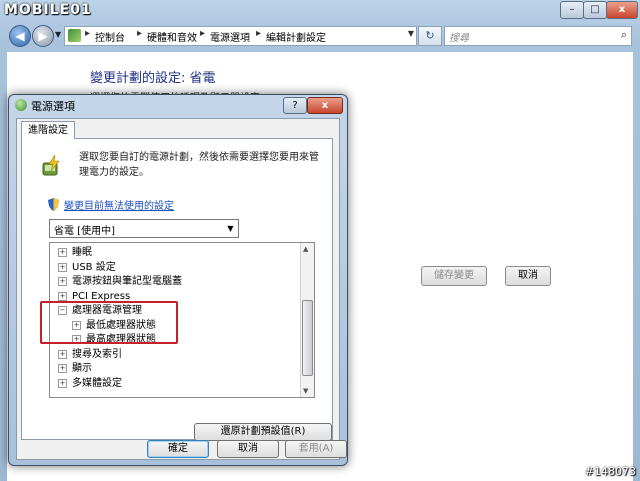  Describe the element at coordinates (101, 296) in the screenshot. I see `tree-item-label: PCI Express` at that location.